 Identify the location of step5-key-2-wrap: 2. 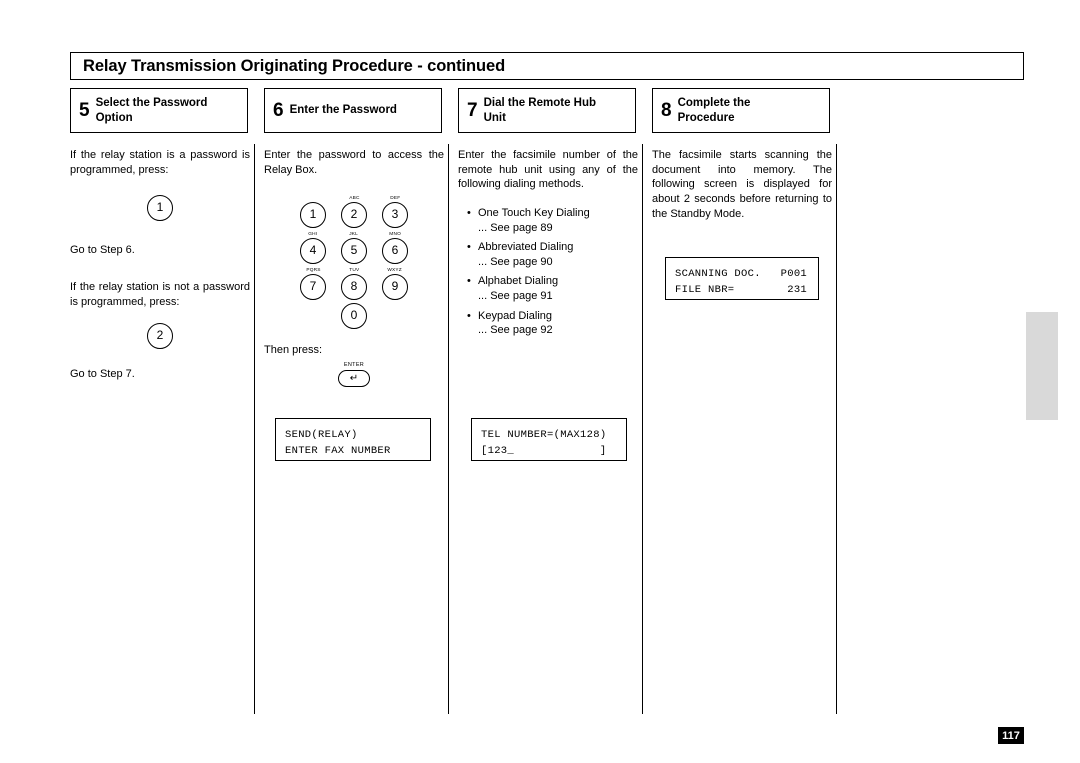
(160, 336).